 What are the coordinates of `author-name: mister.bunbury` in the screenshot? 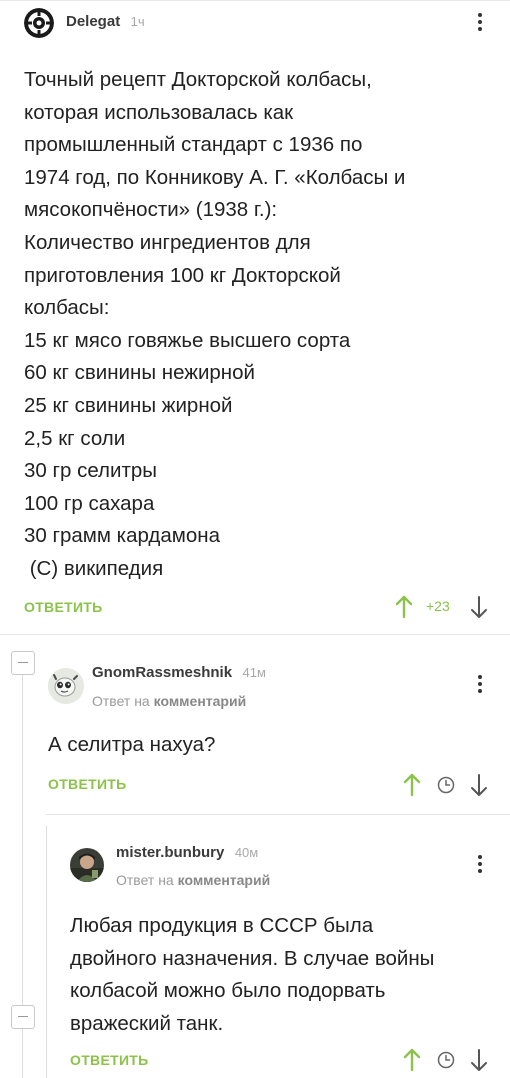 It's located at (170, 852).